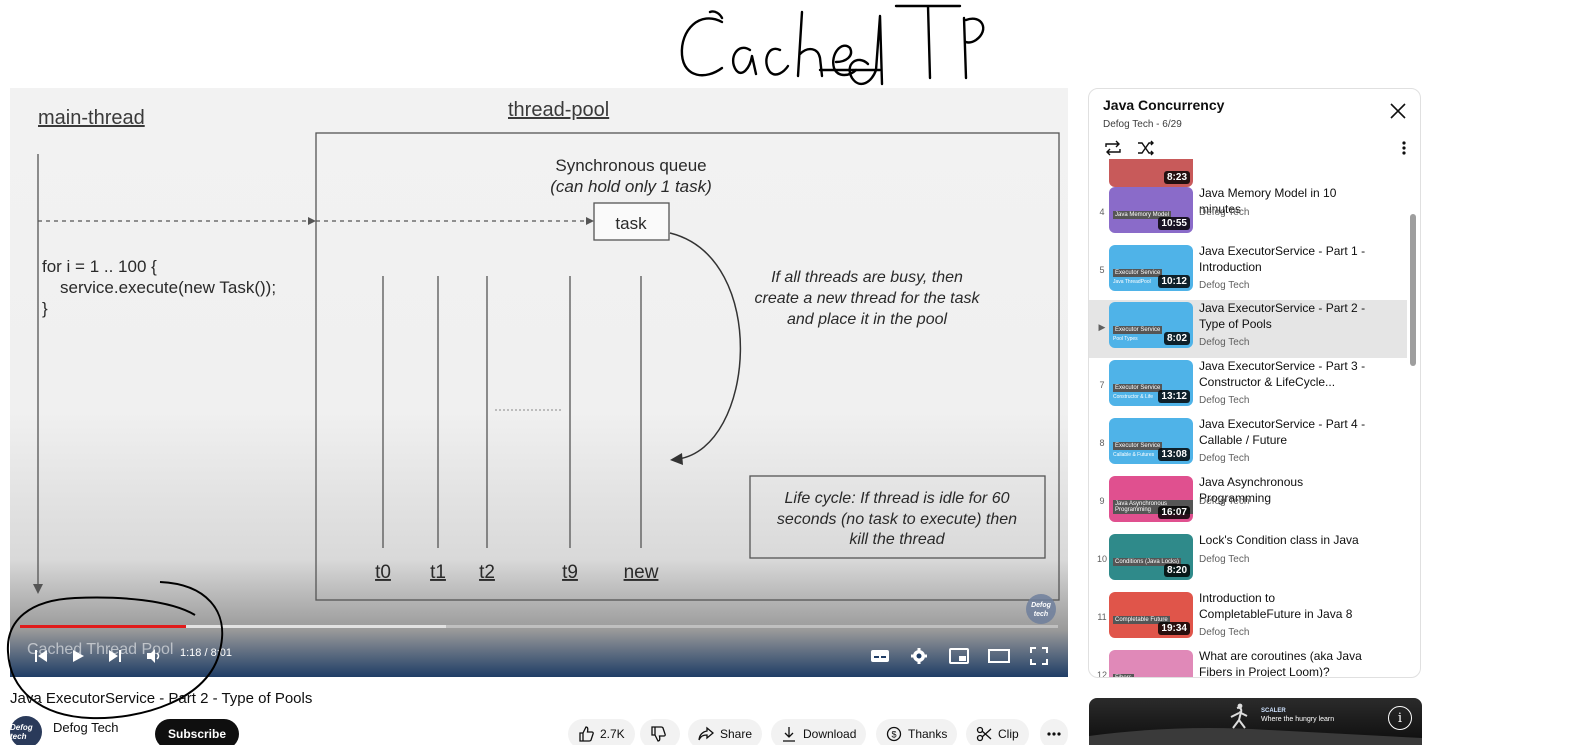  I want to click on ad-brand: SCALER, so click(1273, 711).